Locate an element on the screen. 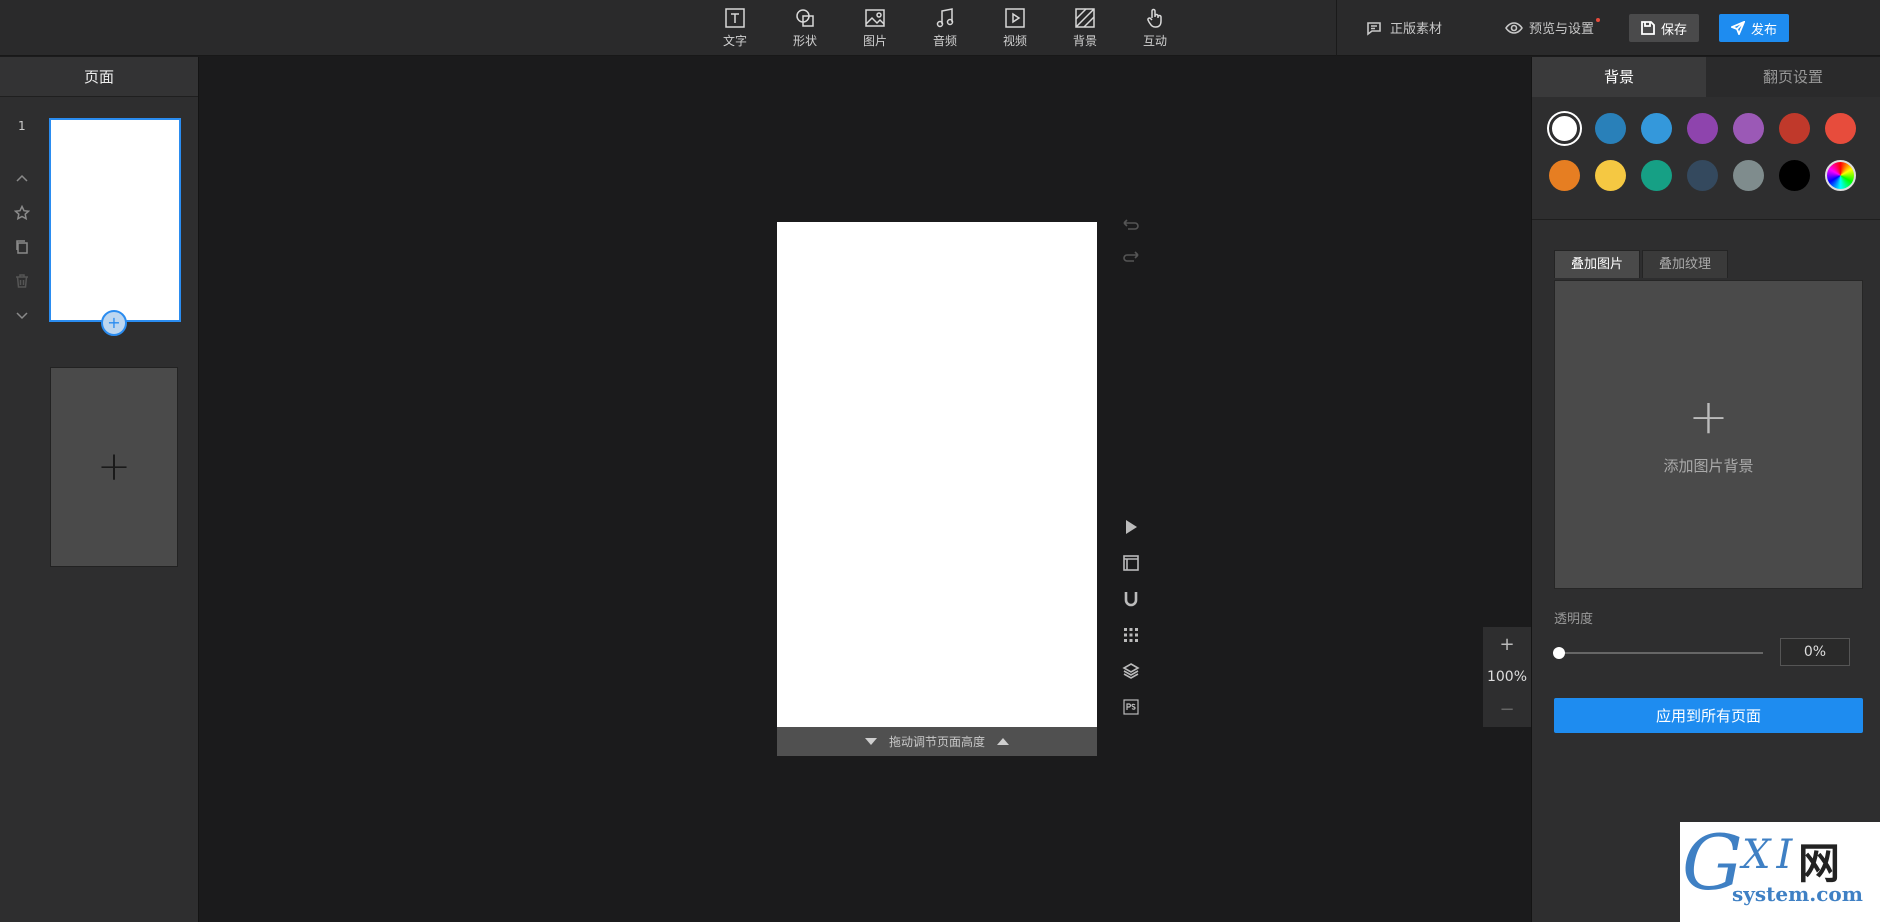 The image size is (1880, 922). tool-label: 图片 is located at coordinates (874, 41).